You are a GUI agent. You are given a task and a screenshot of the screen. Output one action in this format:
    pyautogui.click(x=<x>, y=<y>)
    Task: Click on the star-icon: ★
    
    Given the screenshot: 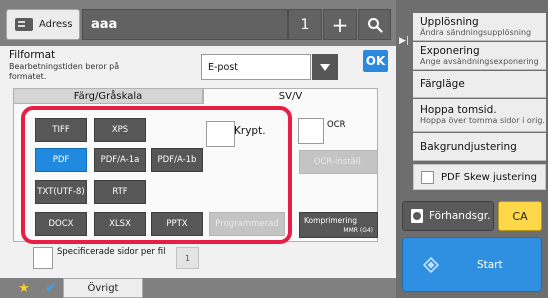 What is the action you would take?
    pyautogui.click(x=24, y=288)
    